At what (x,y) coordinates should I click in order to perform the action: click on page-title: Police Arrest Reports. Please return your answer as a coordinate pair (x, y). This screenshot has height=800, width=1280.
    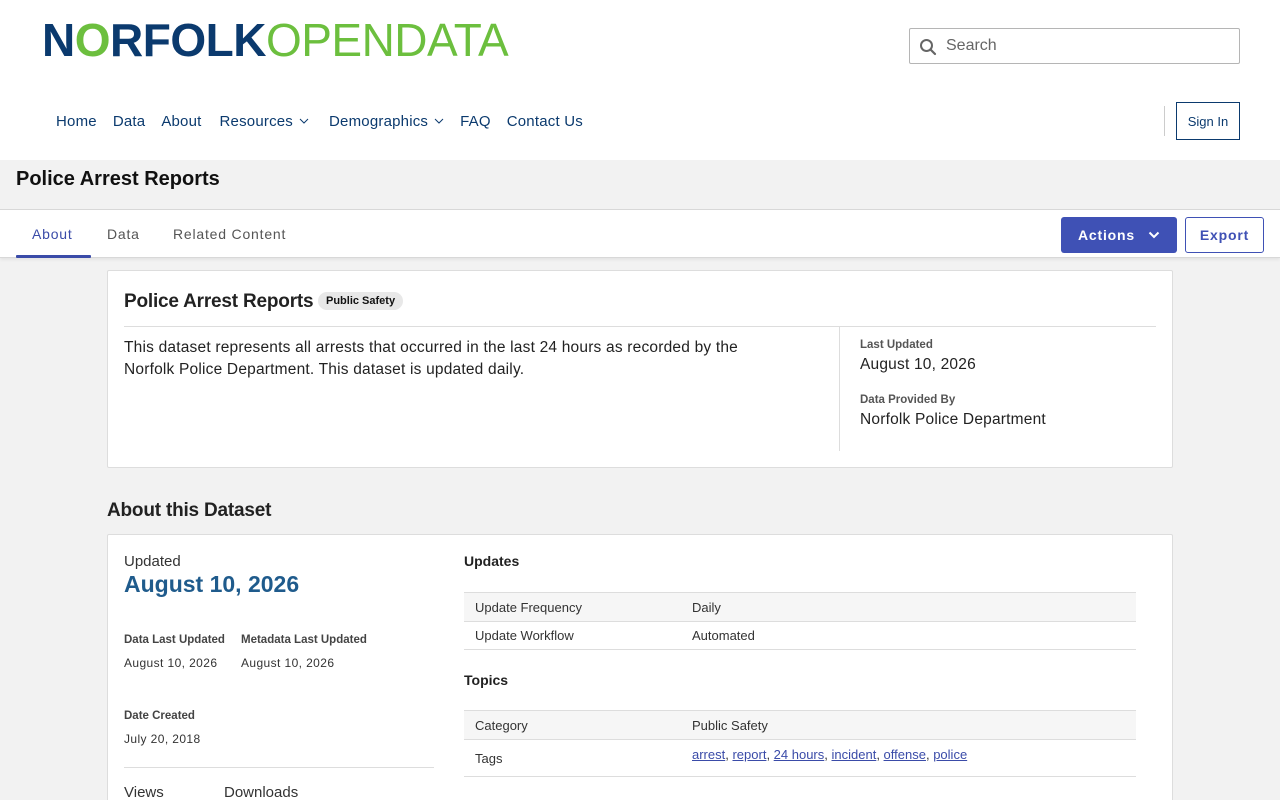
    Looking at the image, I should click on (118, 179).